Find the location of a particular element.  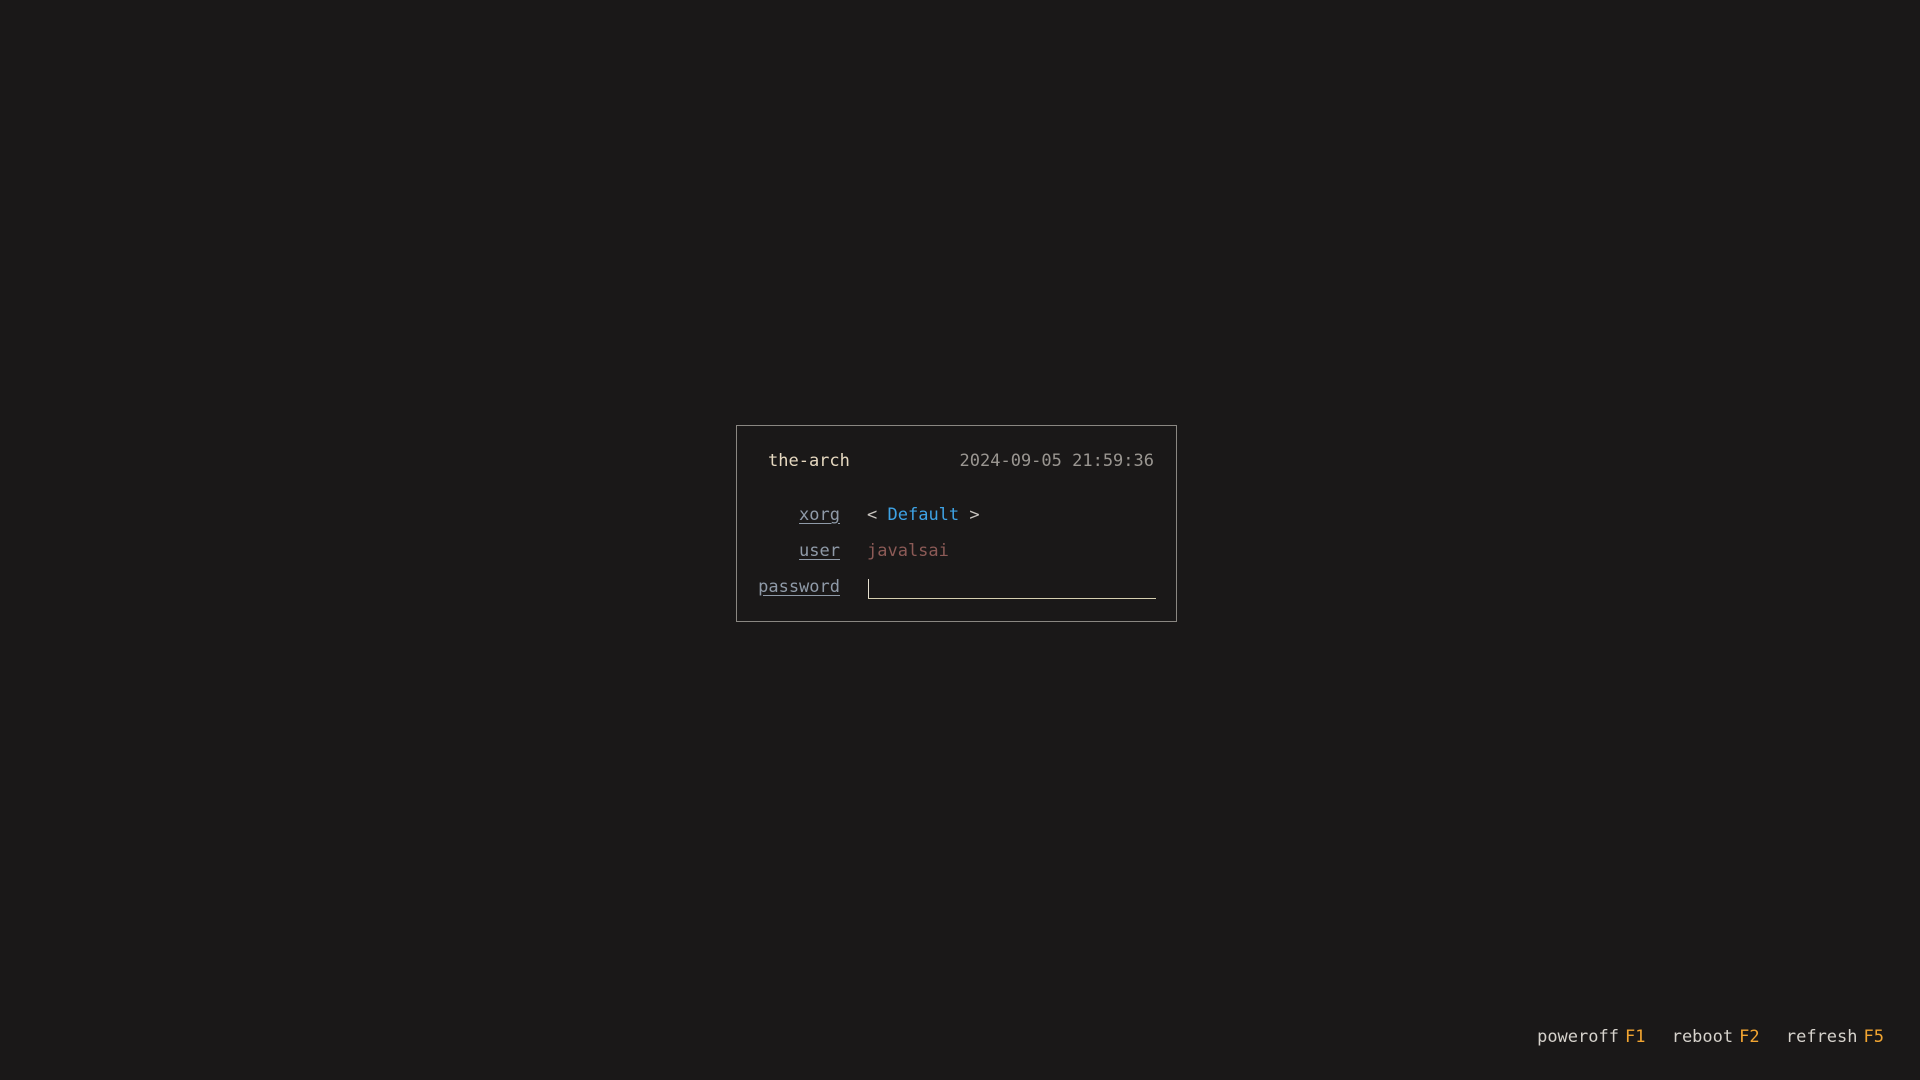

hostname: the-arch is located at coordinates (809, 461).